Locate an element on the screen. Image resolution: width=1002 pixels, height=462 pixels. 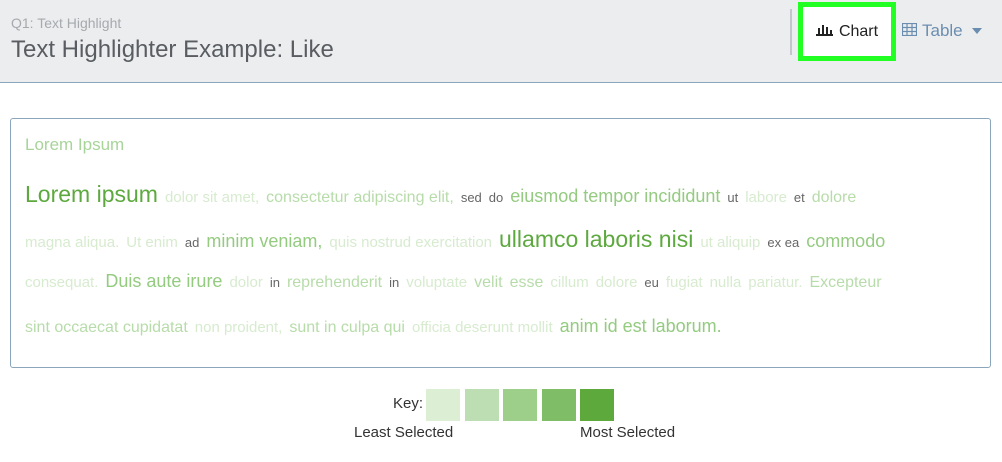
question-subtitle: Q1: Text Highlight is located at coordinates (66, 23).